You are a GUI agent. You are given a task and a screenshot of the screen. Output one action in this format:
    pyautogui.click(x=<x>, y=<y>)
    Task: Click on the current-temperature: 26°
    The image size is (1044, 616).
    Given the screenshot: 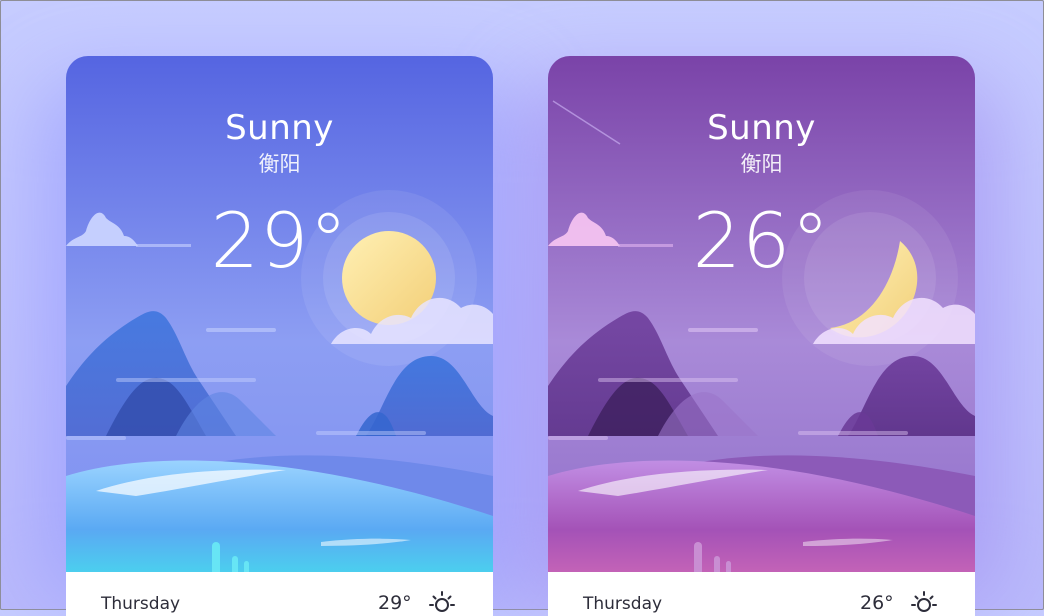 What is the action you would take?
    pyautogui.click(x=761, y=240)
    